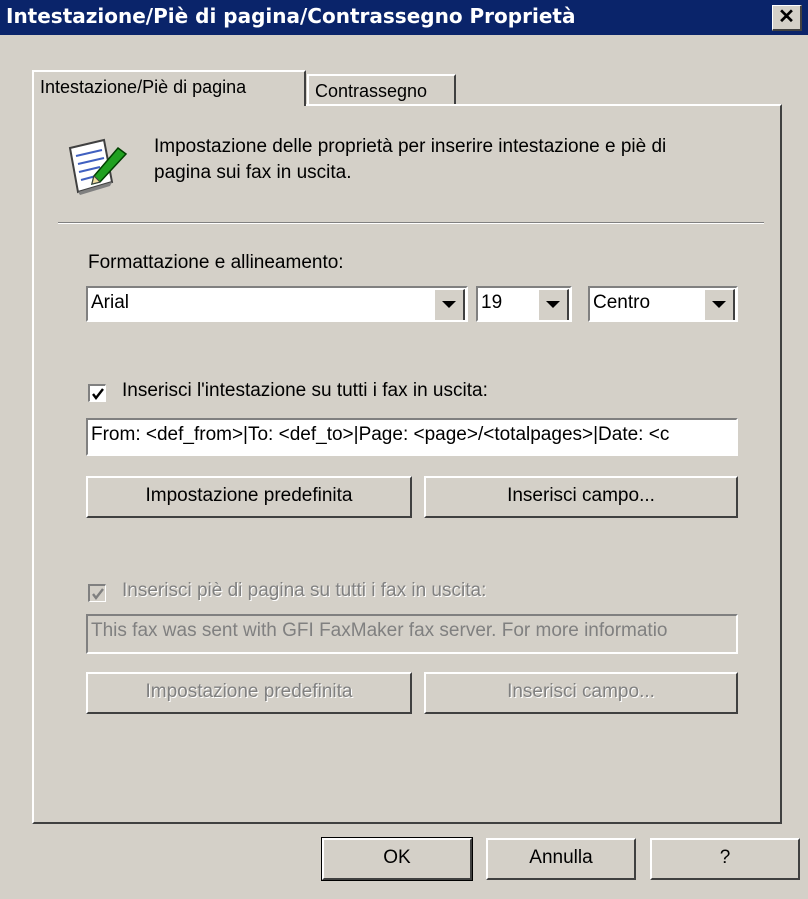 The image size is (808, 899). What do you see at coordinates (492, 302) in the screenshot?
I see `size-select-value: 19` at bounding box center [492, 302].